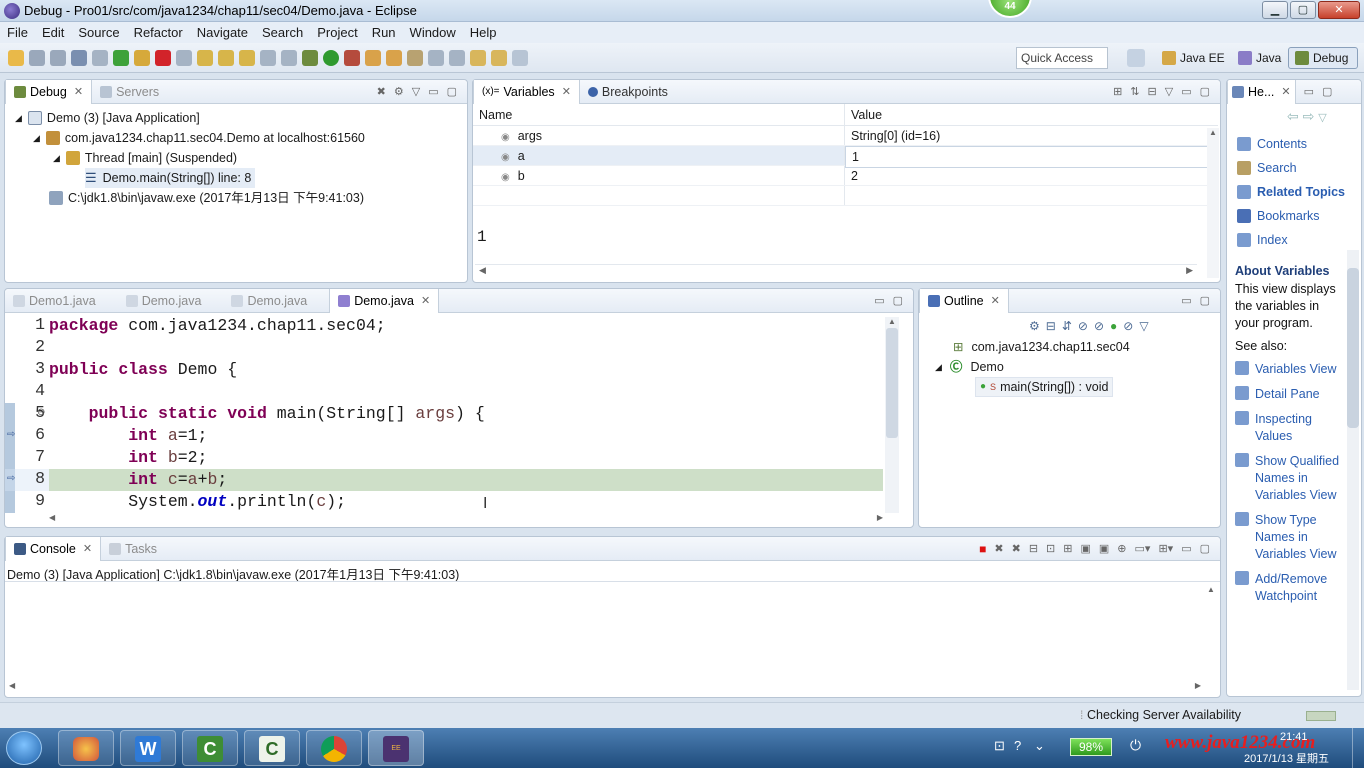  What do you see at coordinates (399, 91) in the screenshot?
I see `view-menu-tool-icon: ⚙` at bounding box center [399, 91].